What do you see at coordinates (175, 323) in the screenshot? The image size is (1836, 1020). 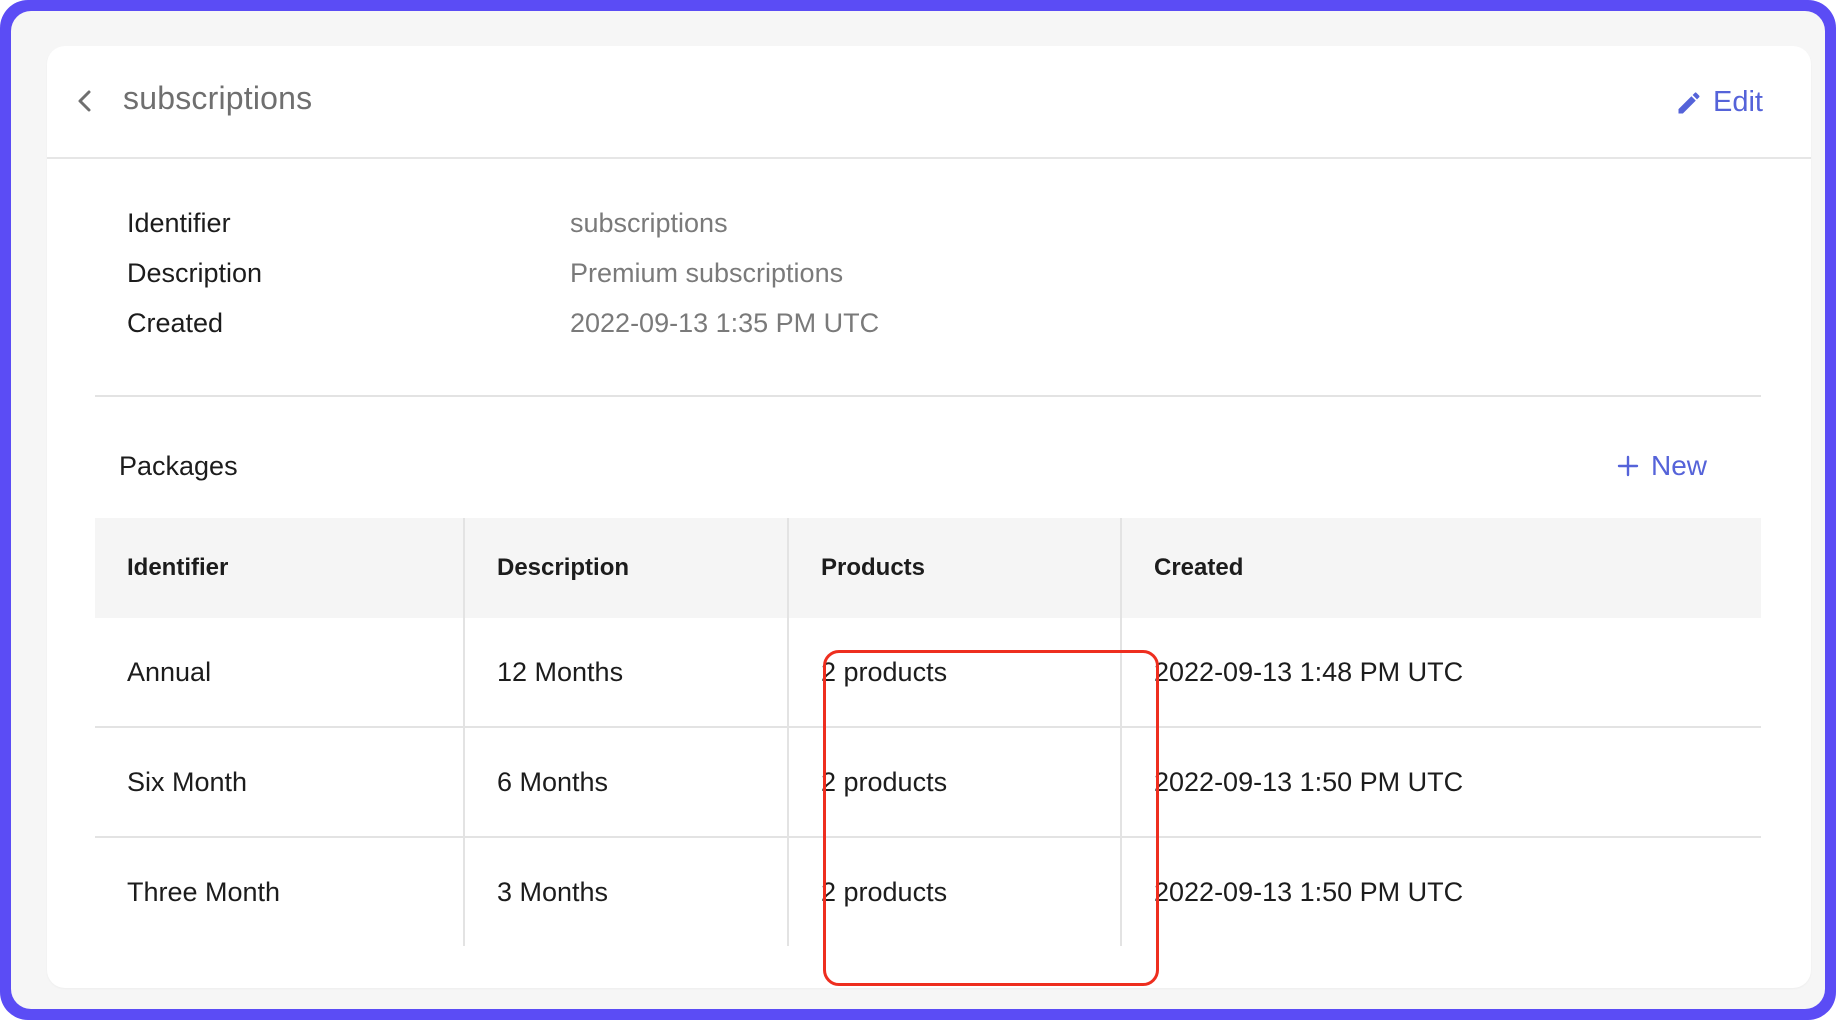 I see `detail-label: Created` at bounding box center [175, 323].